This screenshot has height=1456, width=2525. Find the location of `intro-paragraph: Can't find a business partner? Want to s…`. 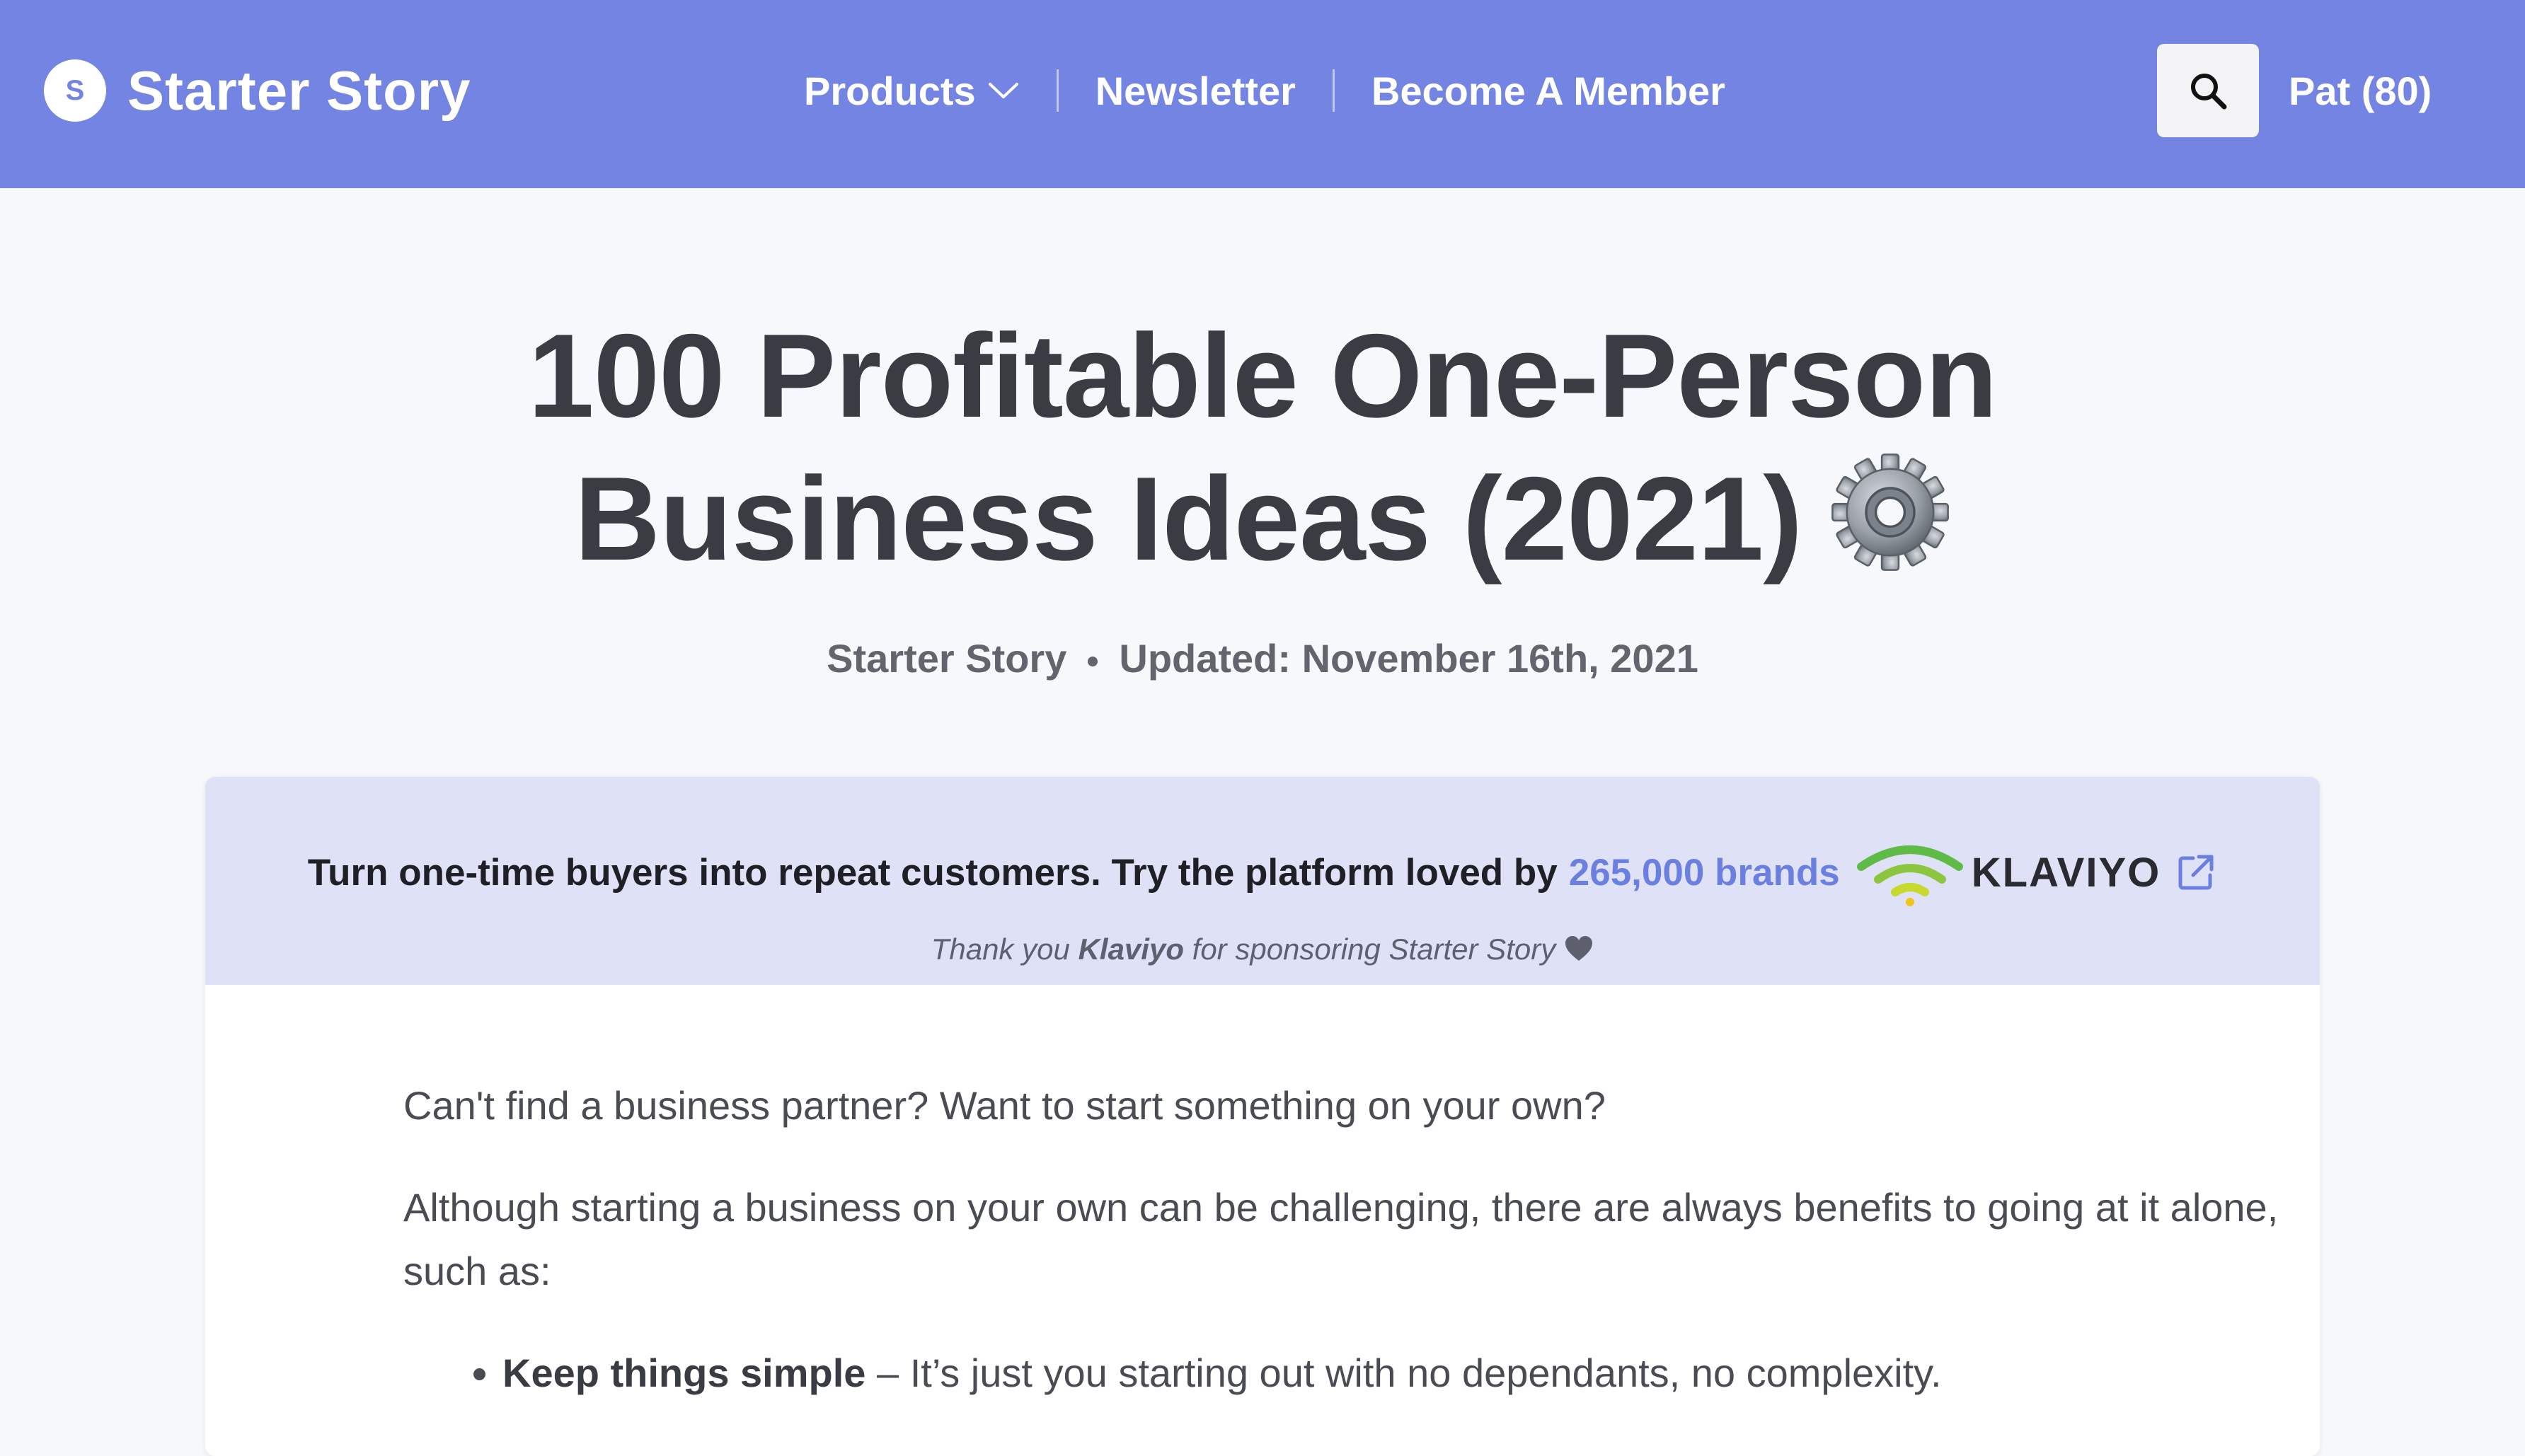

intro-paragraph: Can't find a business partner? Want to s… is located at coordinates (1004, 1106).